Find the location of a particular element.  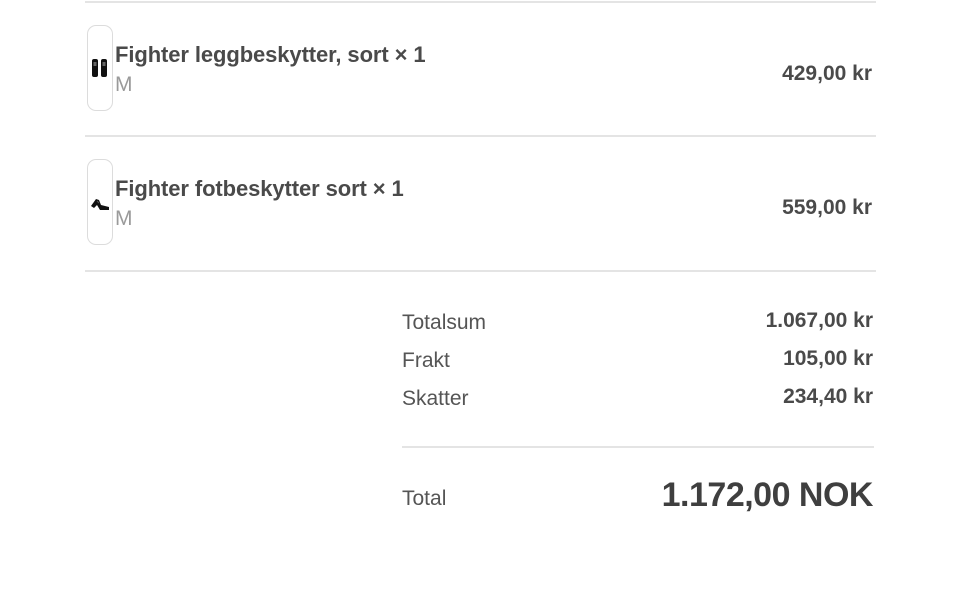

shipping-value: 105,00 kr is located at coordinates (828, 358).